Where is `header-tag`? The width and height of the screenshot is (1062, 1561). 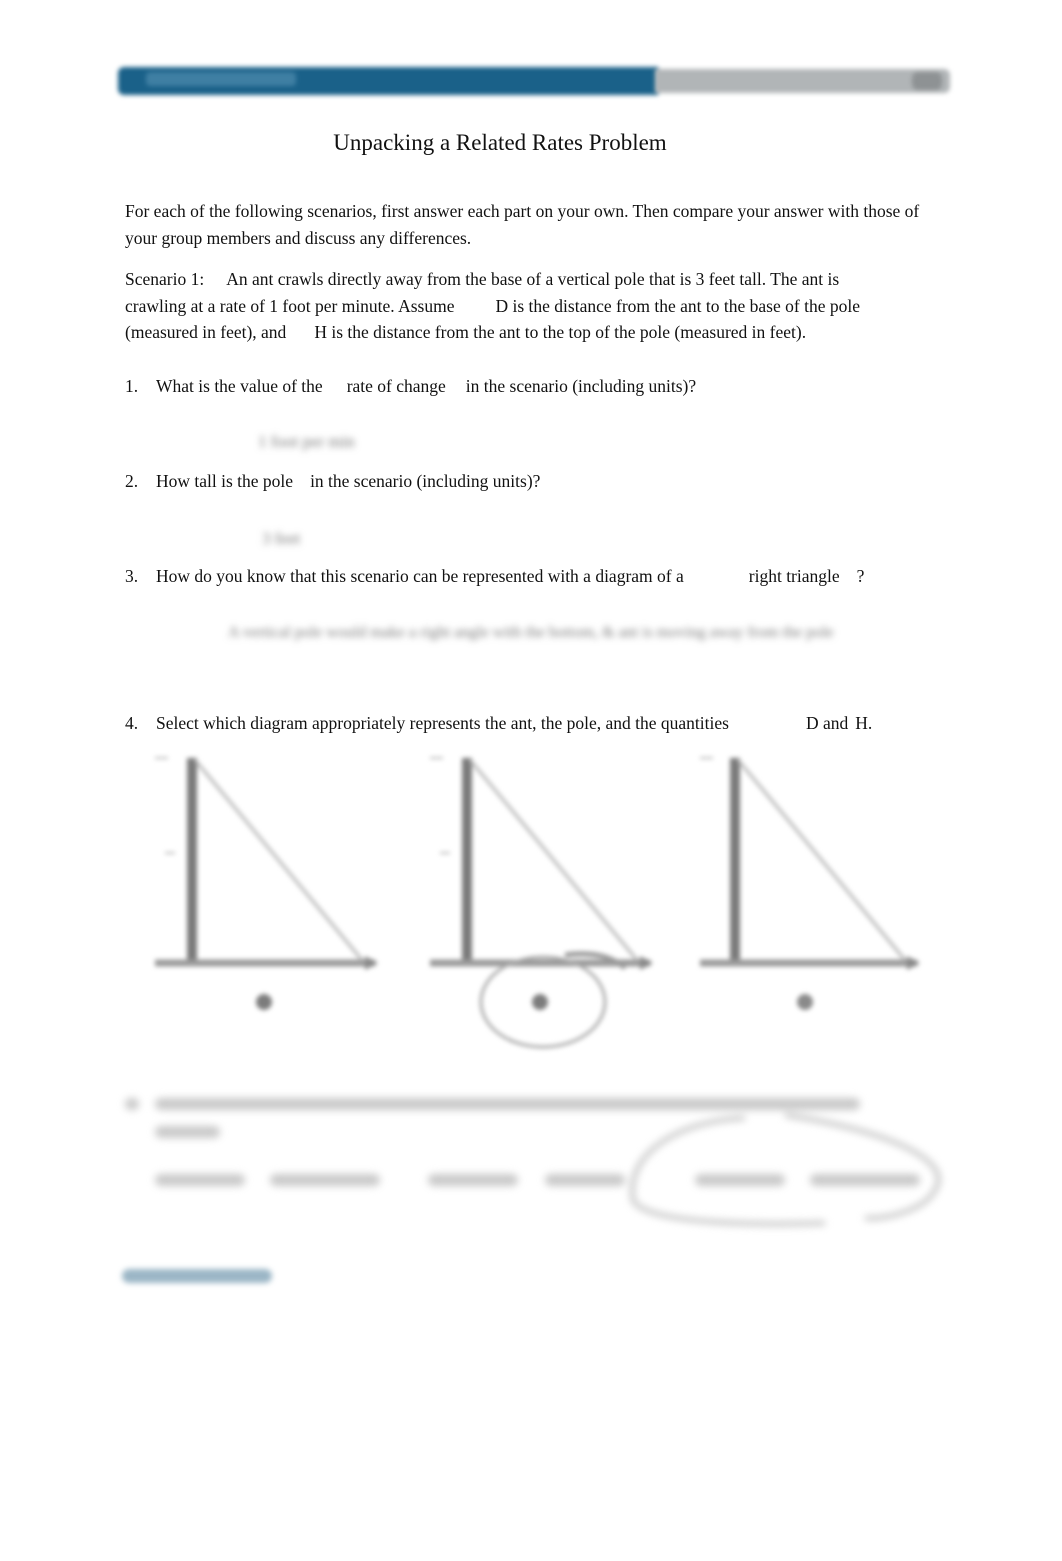 header-tag is located at coordinates (927, 81).